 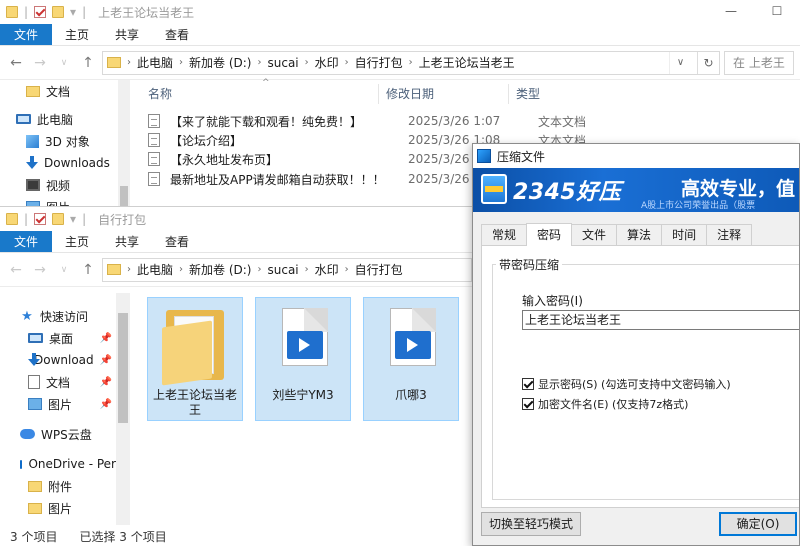 I want to click on show-password-checkbox: 显示密码(S) (勾选可支持中文密码输入), so click(x=626, y=384).